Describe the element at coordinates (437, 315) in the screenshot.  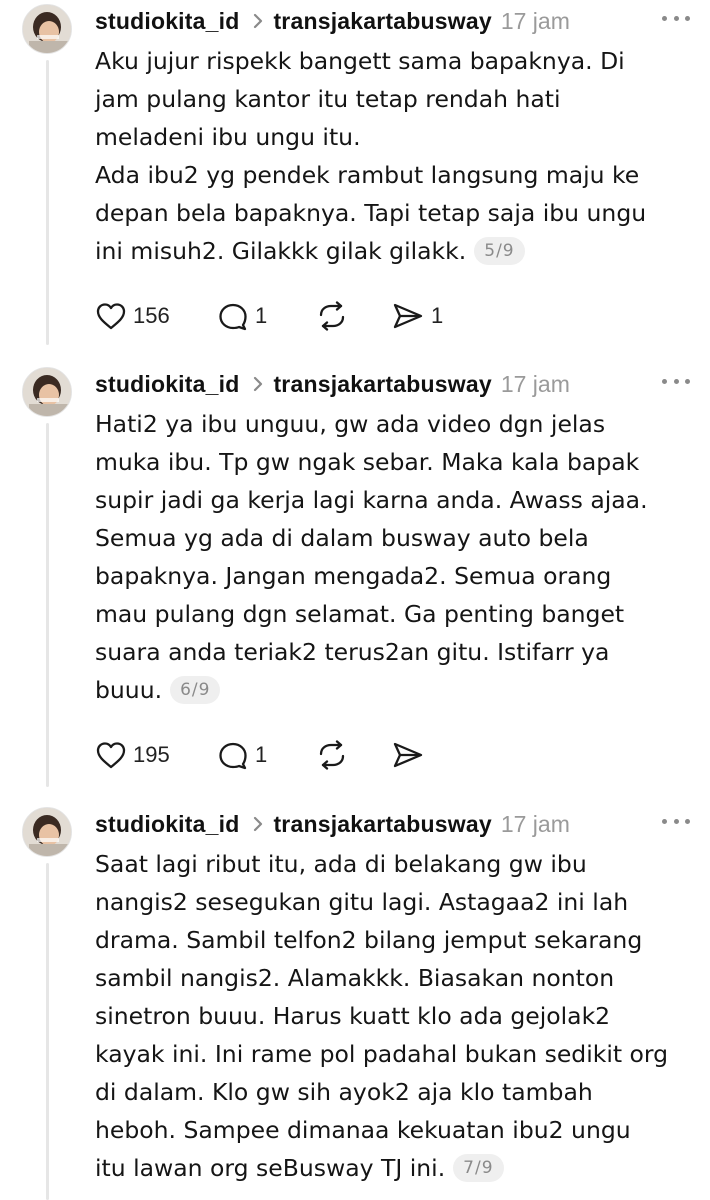
I see `share-count: 1` at that location.